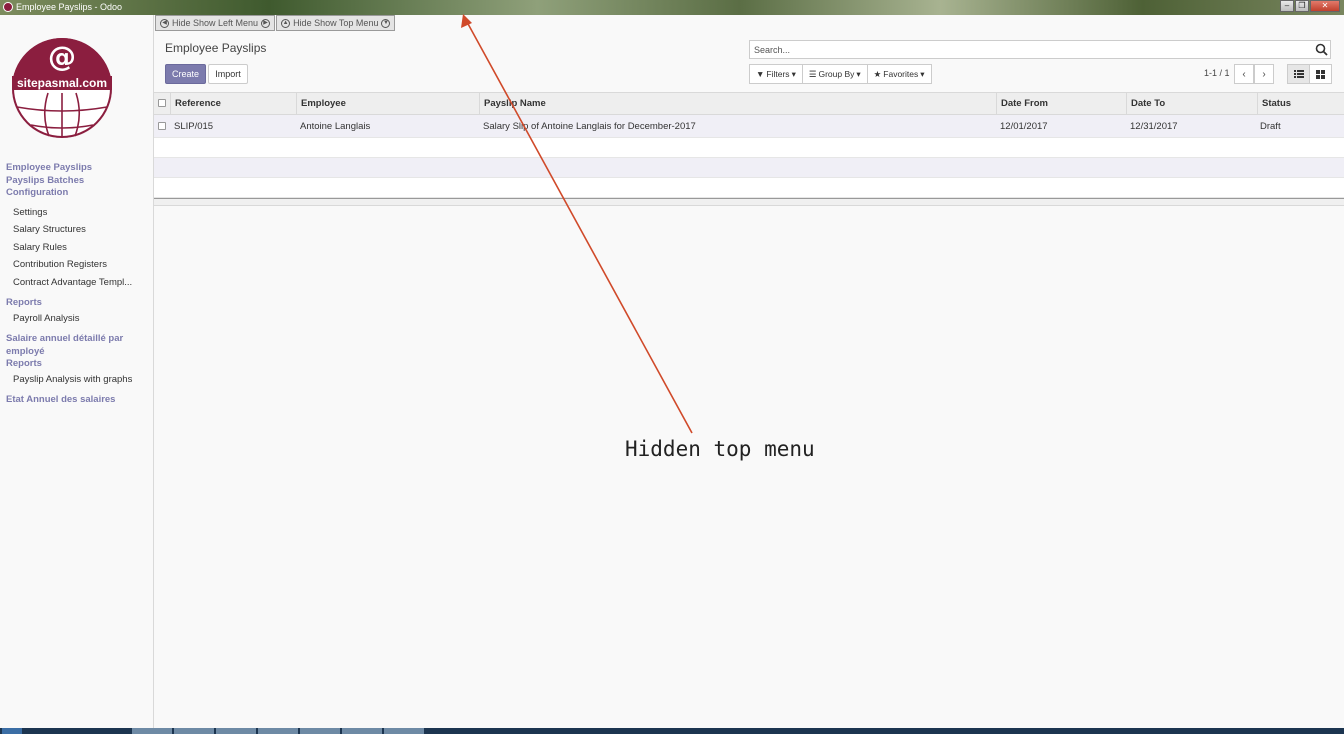 Image resolution: width=1344 pixels, height=734 pixels. I want to click on import-button: Import, so click(228, 74).